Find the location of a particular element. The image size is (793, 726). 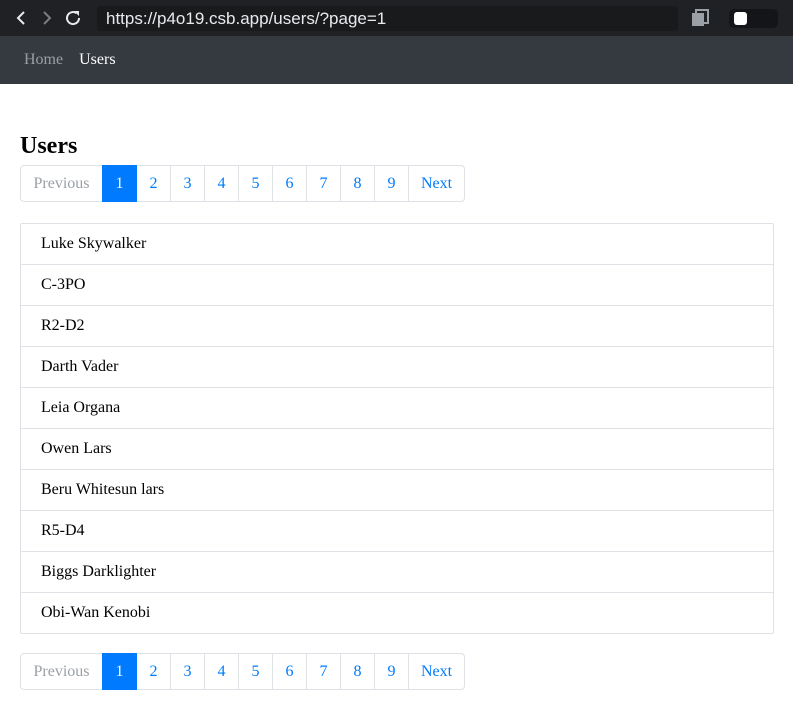

back-button is located at coordinates (21, 18).